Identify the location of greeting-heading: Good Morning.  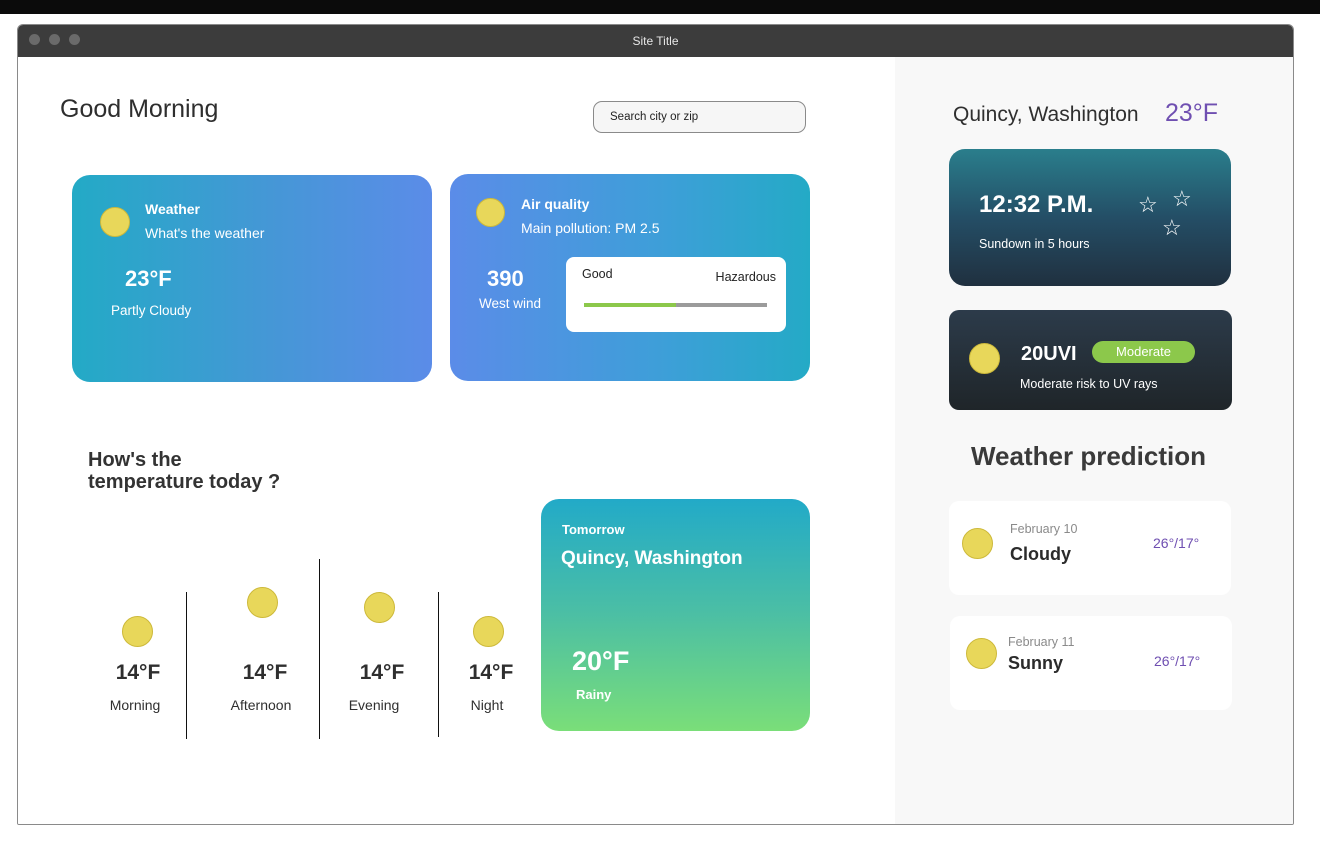
(139, 109).